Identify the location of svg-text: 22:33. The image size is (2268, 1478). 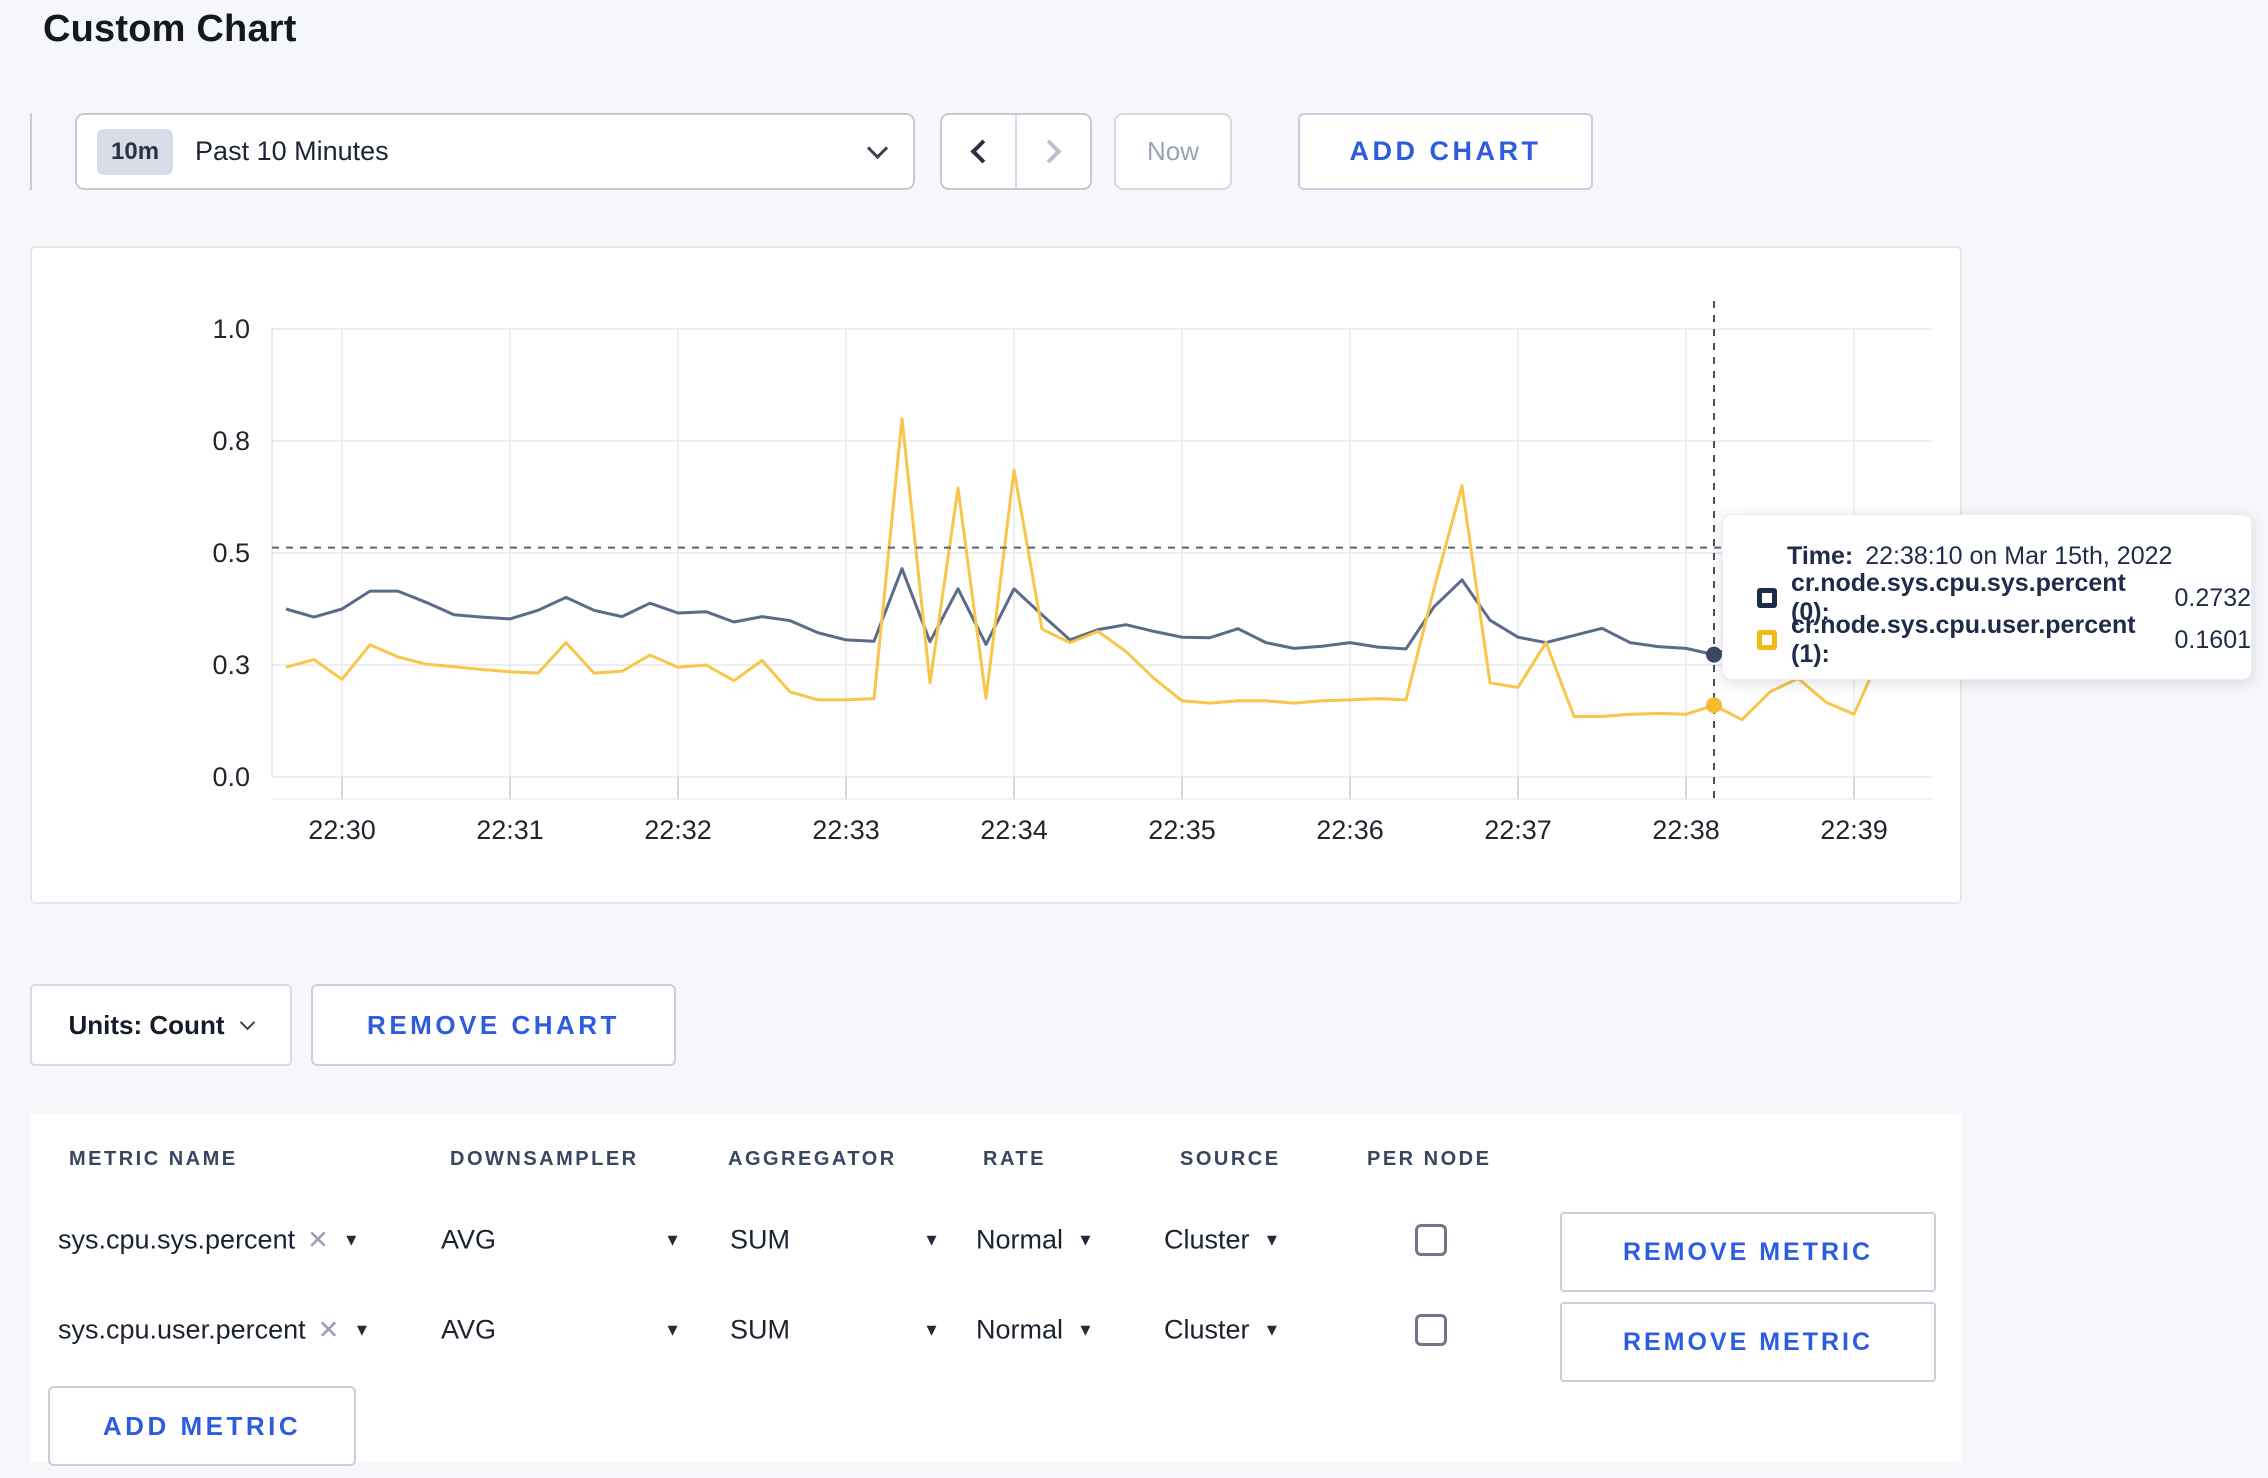
(846, 830).